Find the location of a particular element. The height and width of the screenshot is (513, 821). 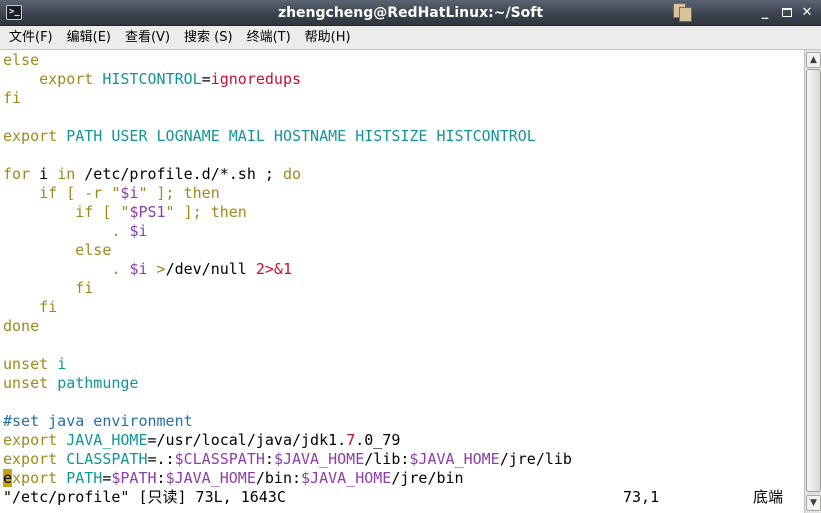

scrollbar-thumb is located at coordinates (813, 280).